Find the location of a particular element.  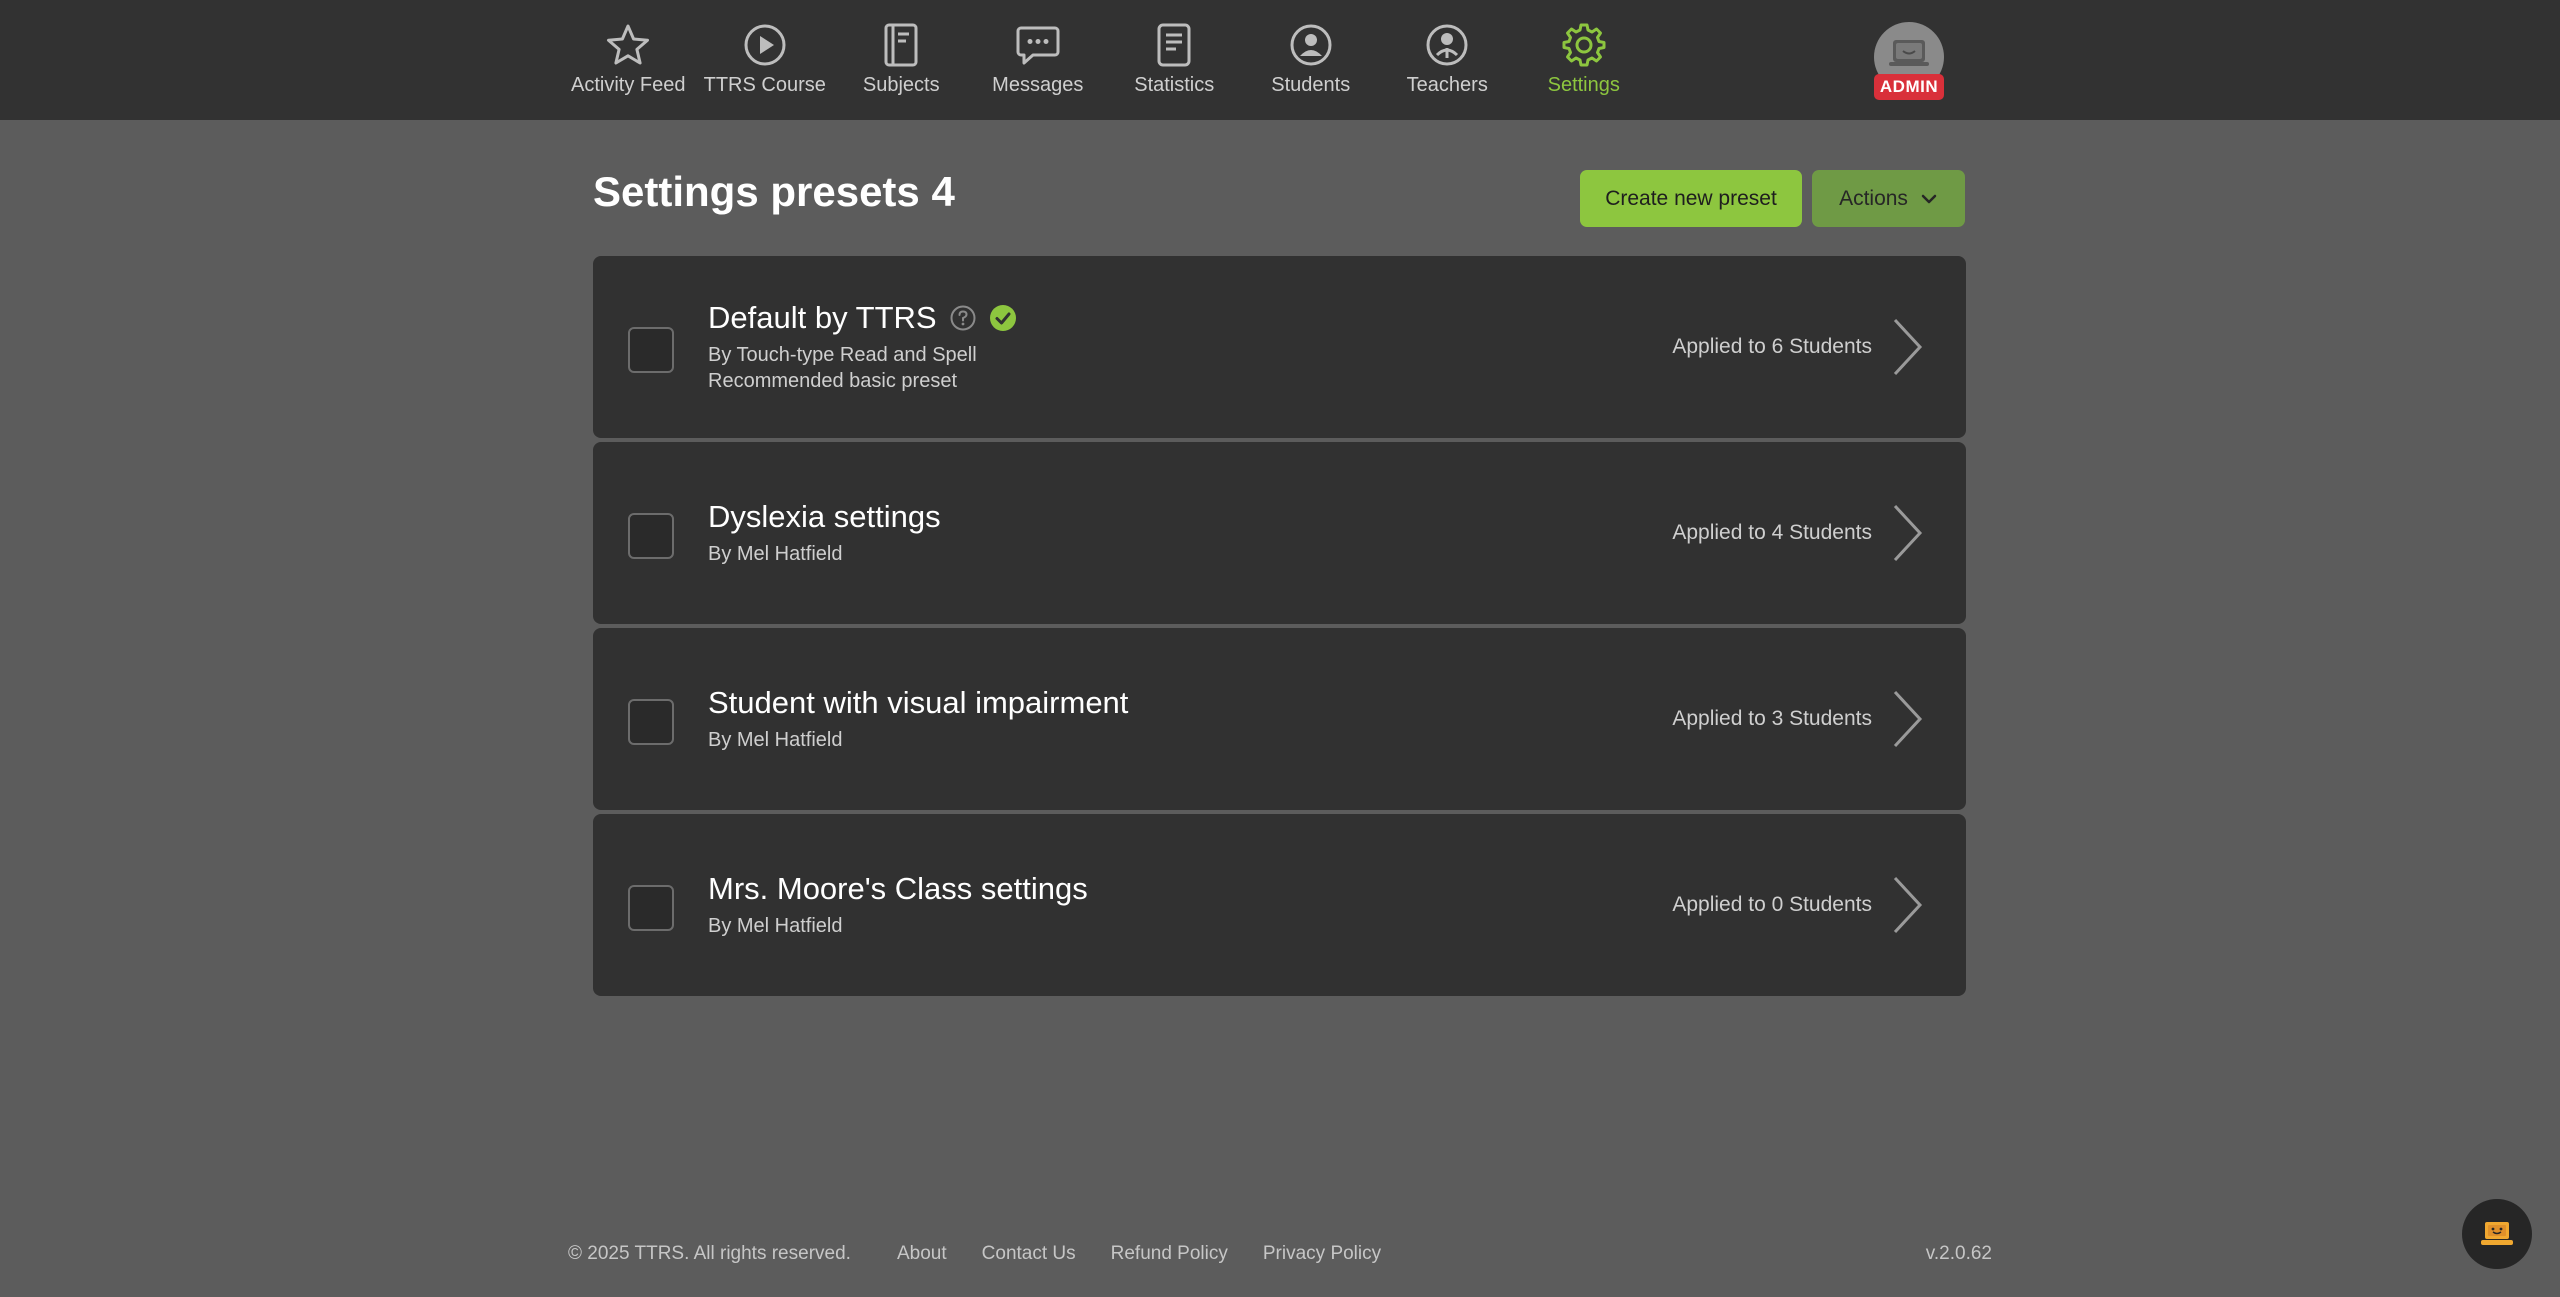

preset-applied-count: Applied to 4 Students is located at coordinates (1772, 532).